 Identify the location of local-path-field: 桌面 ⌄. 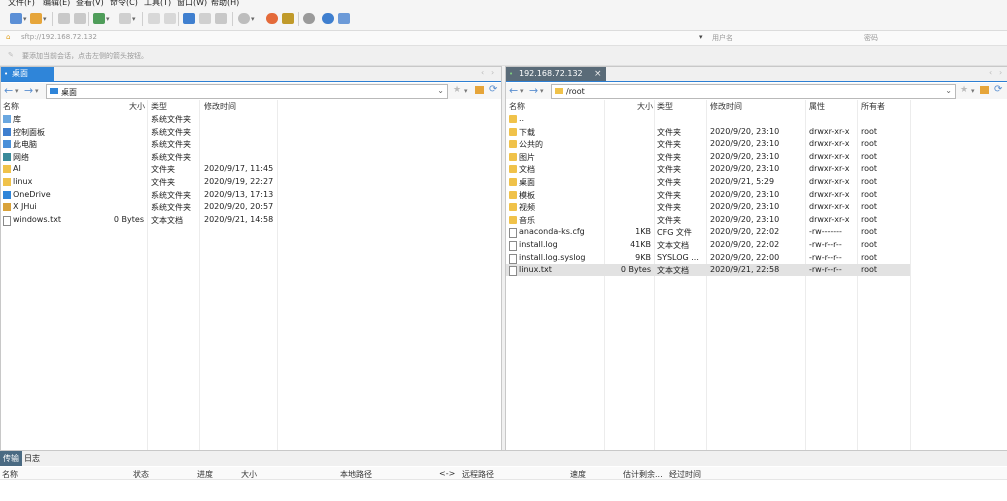
(247, 91).